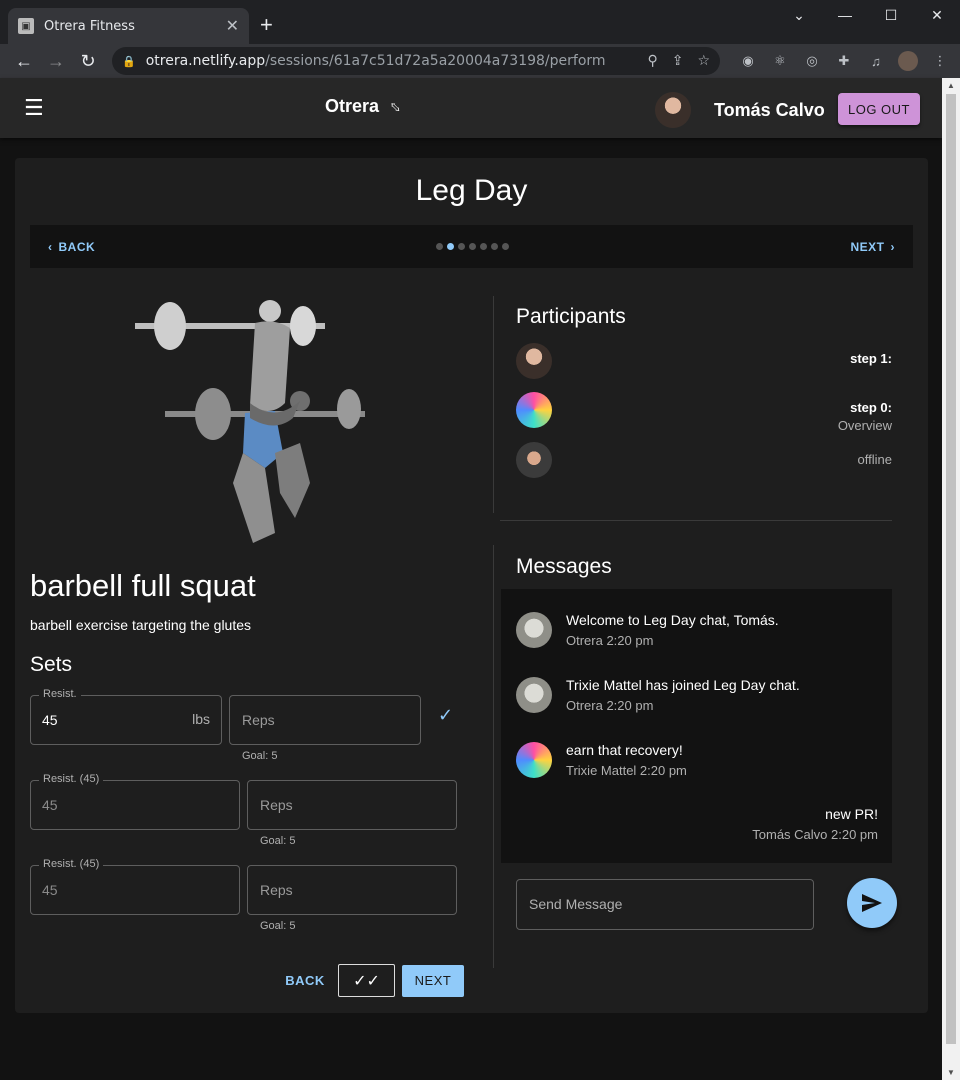  What do you see at coordinates (576, 904) in the screenshot?
I see `send-message-placeholder: Send Message` at bounding box center [576, 904].